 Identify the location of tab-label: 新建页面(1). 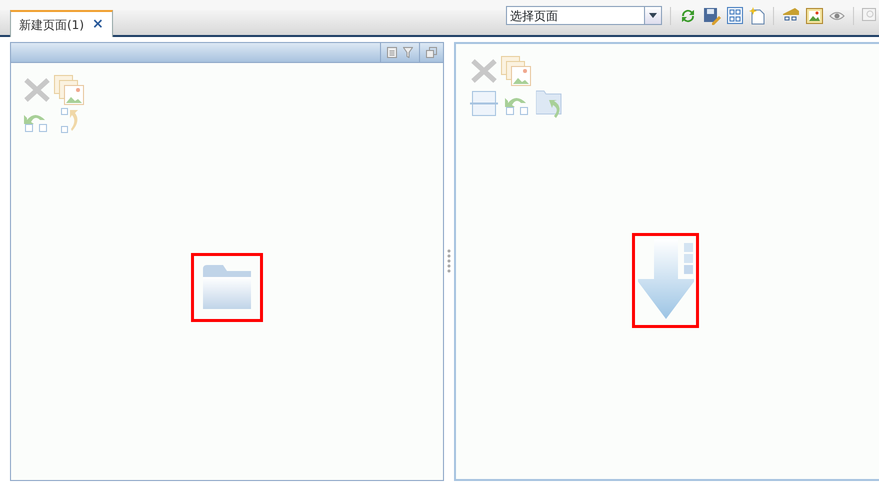
(51, 25).